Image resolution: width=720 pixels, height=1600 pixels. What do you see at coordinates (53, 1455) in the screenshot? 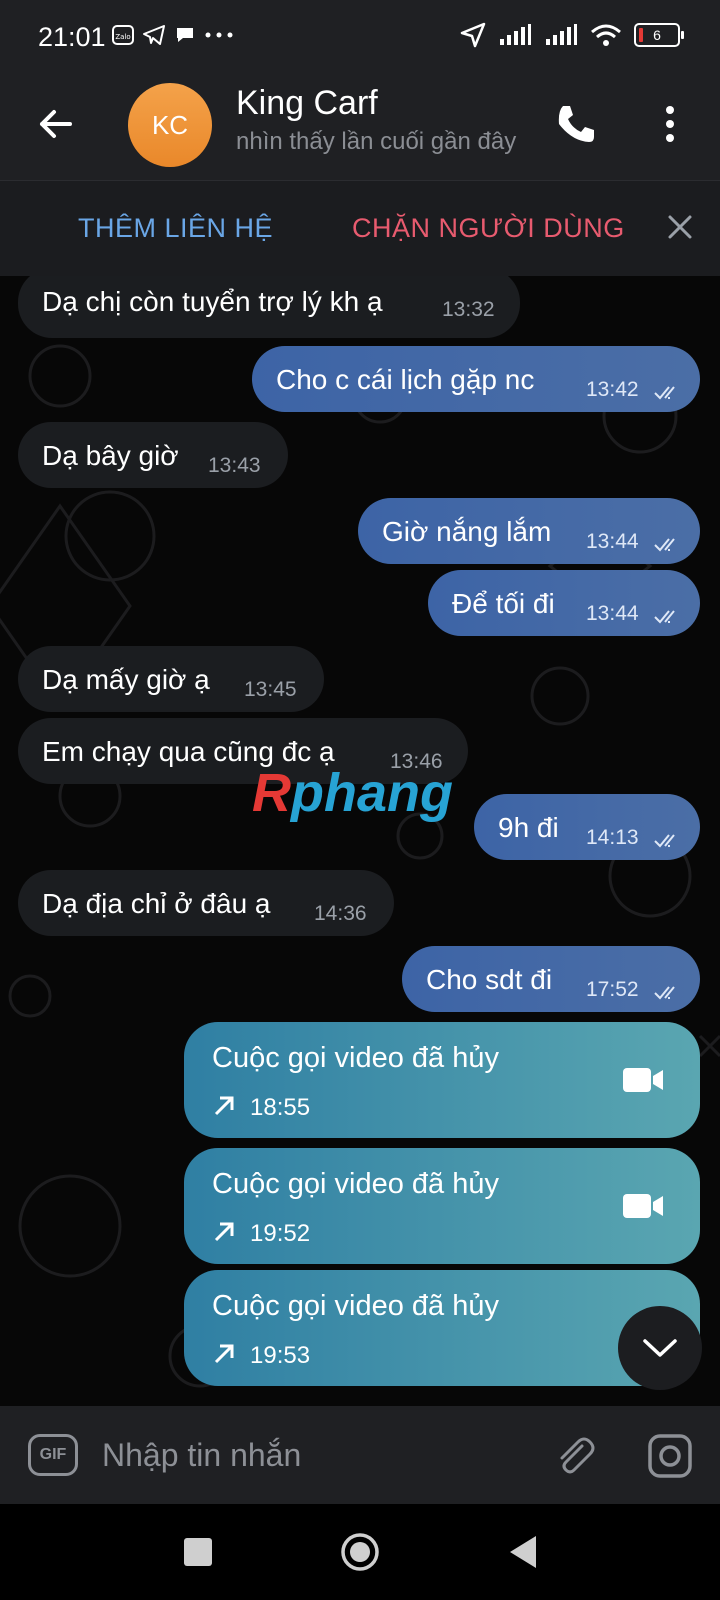
I see `gif-button: GIF` at bounding box center [53, 1455].